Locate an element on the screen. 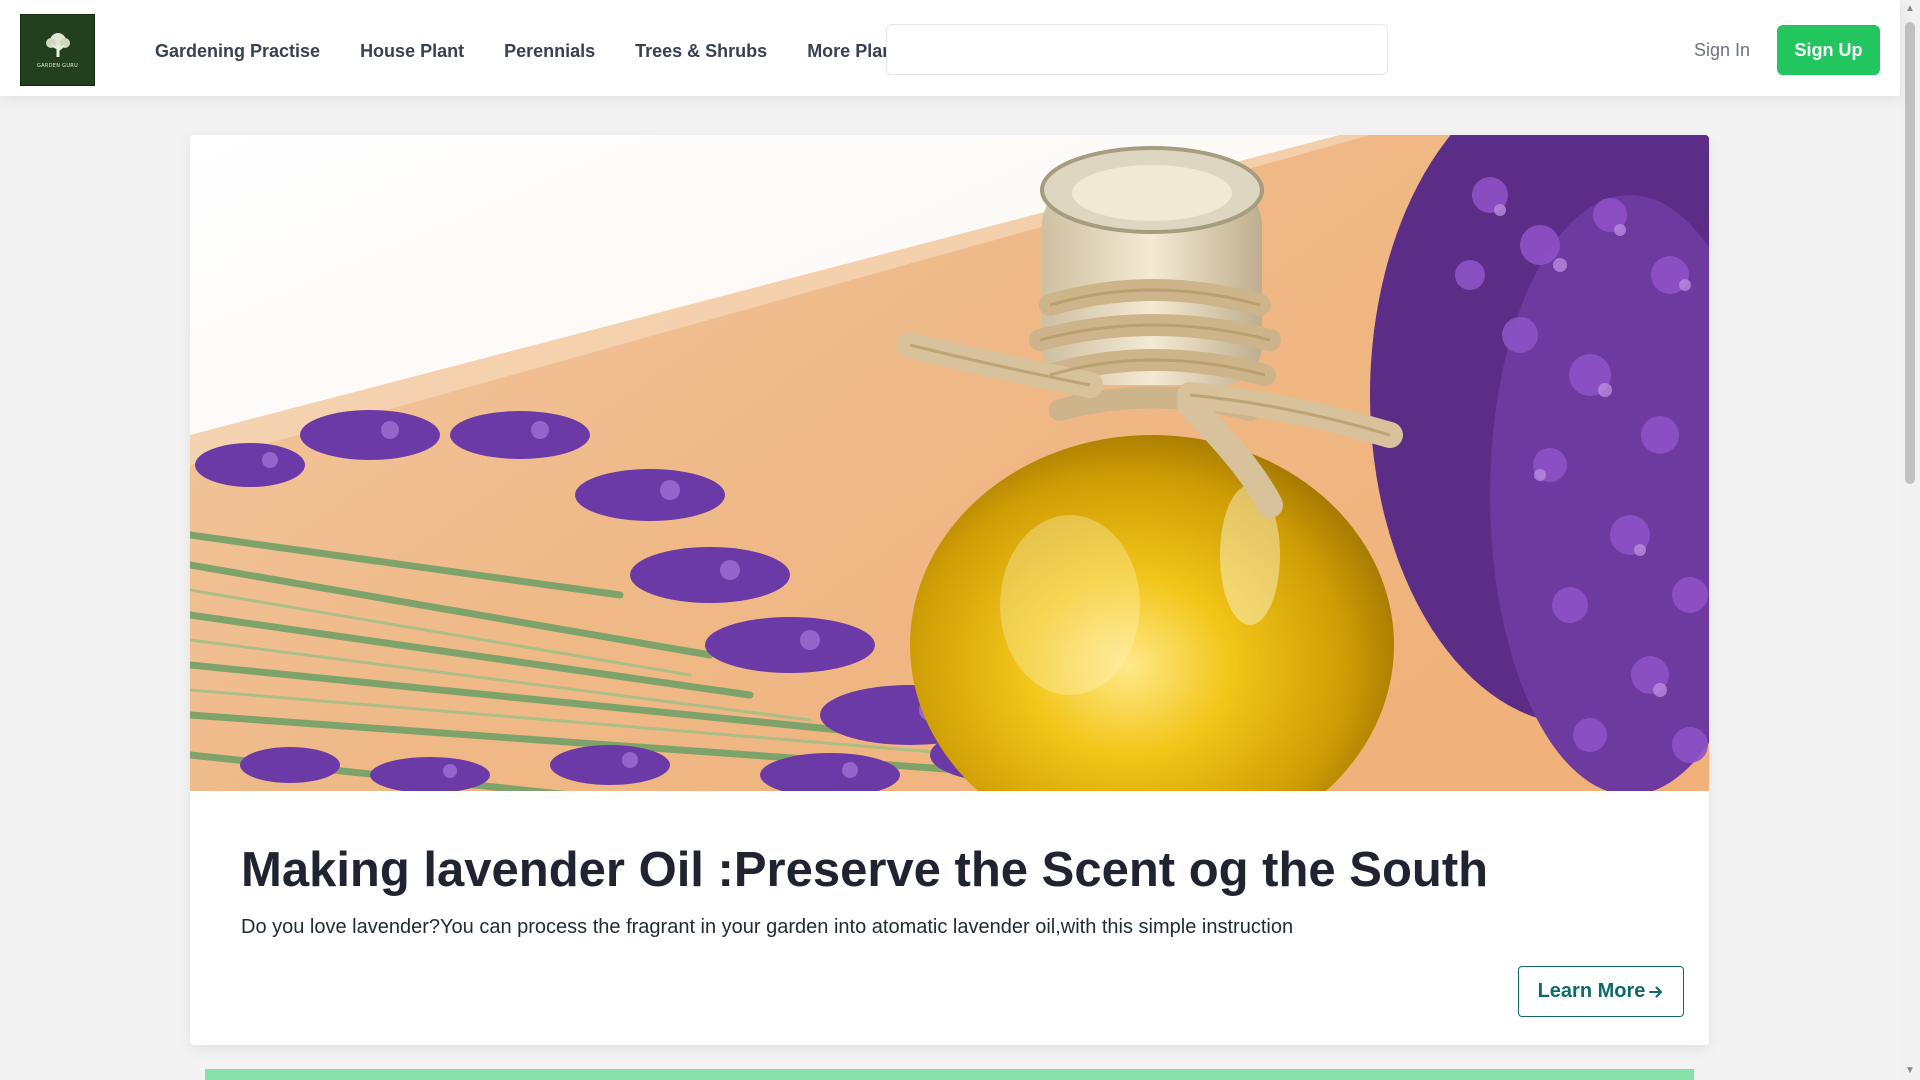 The width and height of the screenshot is (1920, 1080). nav-house-plant: House Plant is located at coordinates (412, 51).